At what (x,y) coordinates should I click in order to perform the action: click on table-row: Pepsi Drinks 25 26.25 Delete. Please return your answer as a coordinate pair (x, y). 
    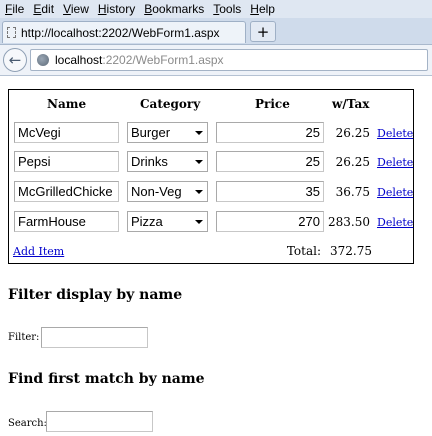
    Looking at the image, I should click on (211, 163).